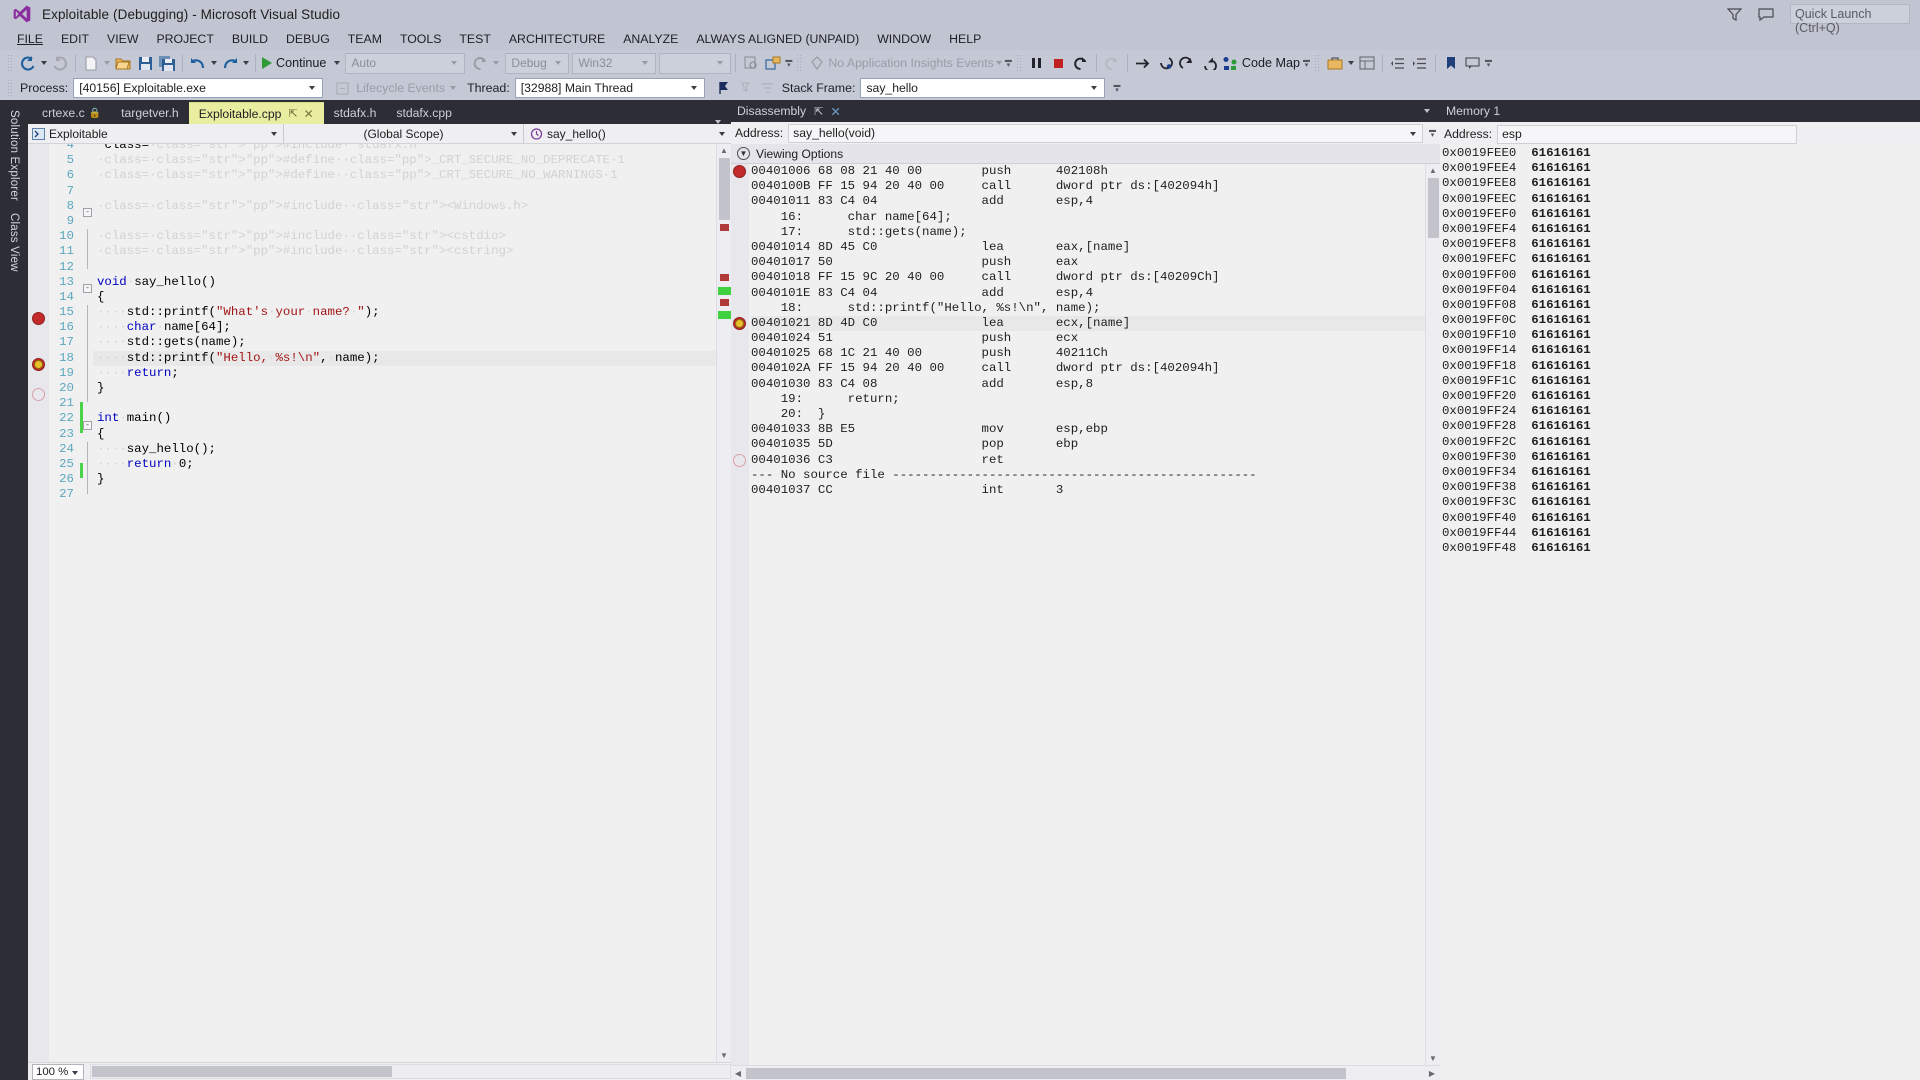 The image size is (1920, 1080). I want to click on scroll-up-arrow-icon: ▲, so click(1433, 170).